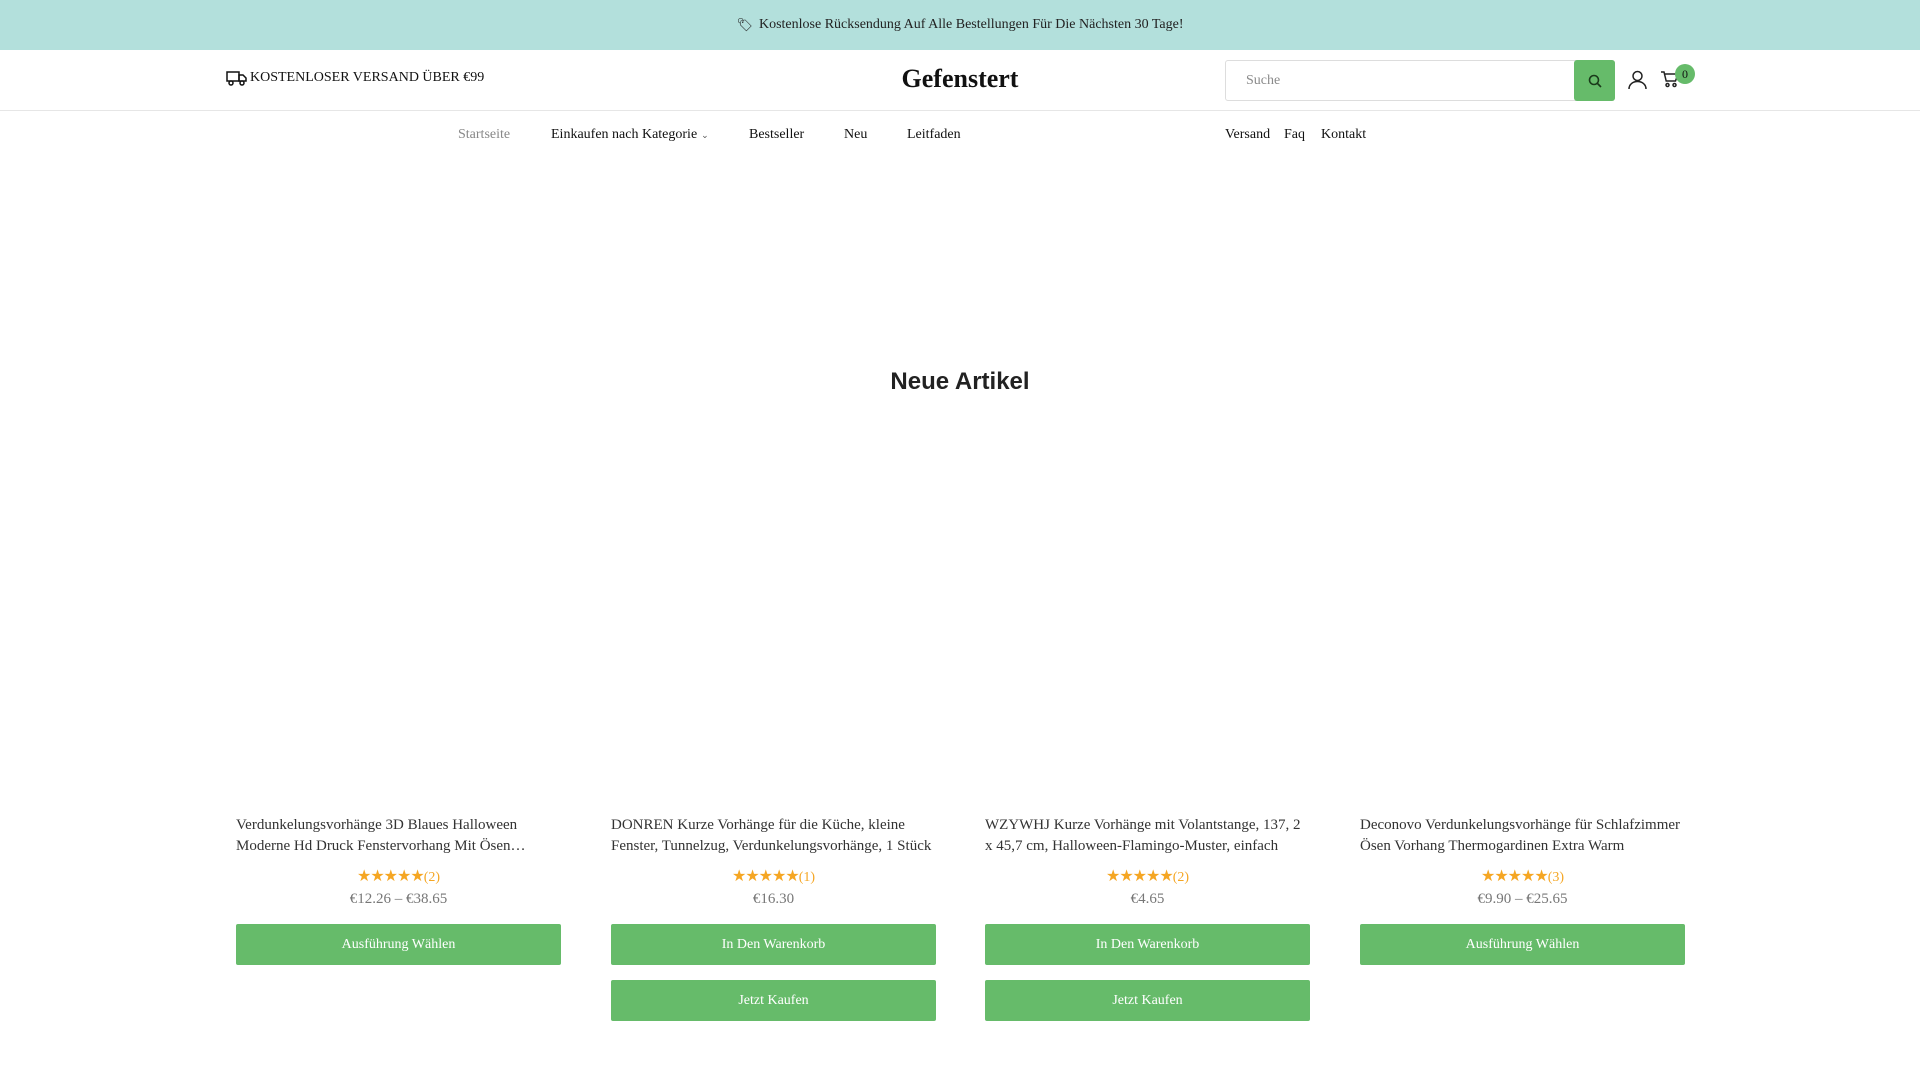 Image resolution: width=1920 pixels, height=1080 pixels. I want to click on free-shipping-notice: KOSTENLOSER VERSAND ÜBER €99, so click(355, 78).